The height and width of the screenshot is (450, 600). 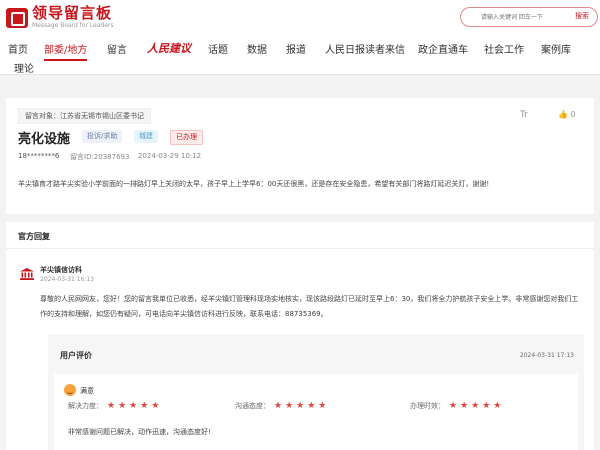 I want to click on logo-title: 领导留言板, so click(x=72, y=13).